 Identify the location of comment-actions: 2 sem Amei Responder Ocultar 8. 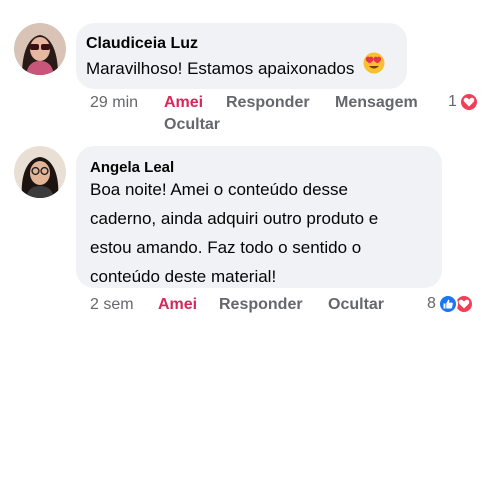
(250, 307).